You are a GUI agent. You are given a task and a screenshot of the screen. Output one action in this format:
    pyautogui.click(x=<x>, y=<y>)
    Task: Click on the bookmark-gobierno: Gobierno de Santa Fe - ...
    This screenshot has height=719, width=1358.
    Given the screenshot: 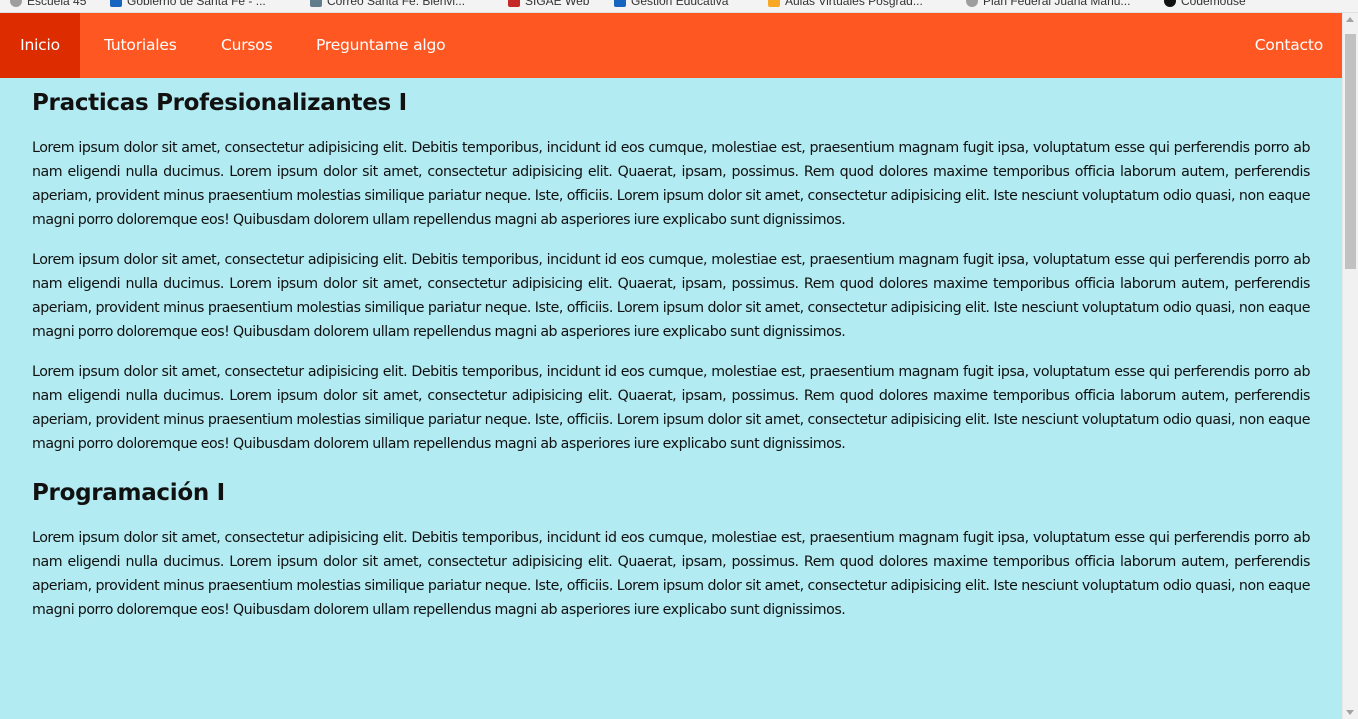 What is the action you would take?
    pyautogui.click(x=188, y=4)
    